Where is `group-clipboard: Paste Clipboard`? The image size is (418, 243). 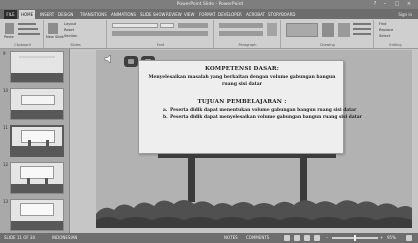
group-clipboard: Paste Clipboard is located at coordinates (23, 34).